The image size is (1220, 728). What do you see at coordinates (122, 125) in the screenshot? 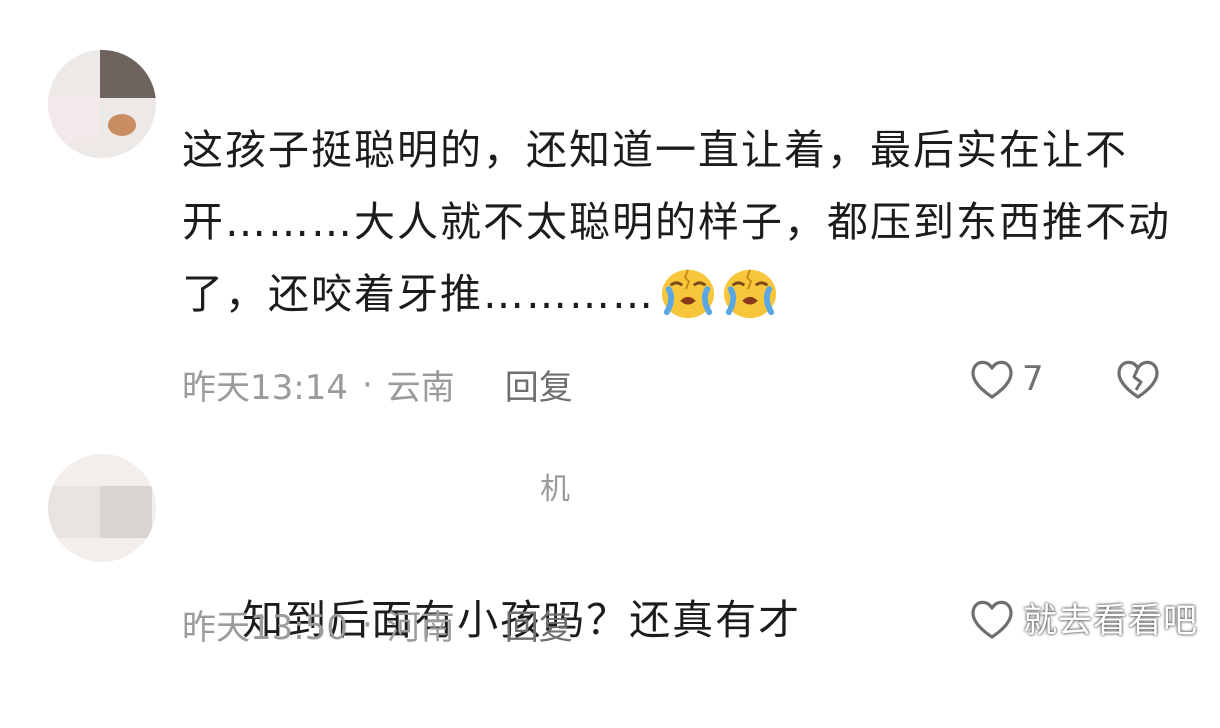
I see `avatar-detail` at bounding box center [122, 125].